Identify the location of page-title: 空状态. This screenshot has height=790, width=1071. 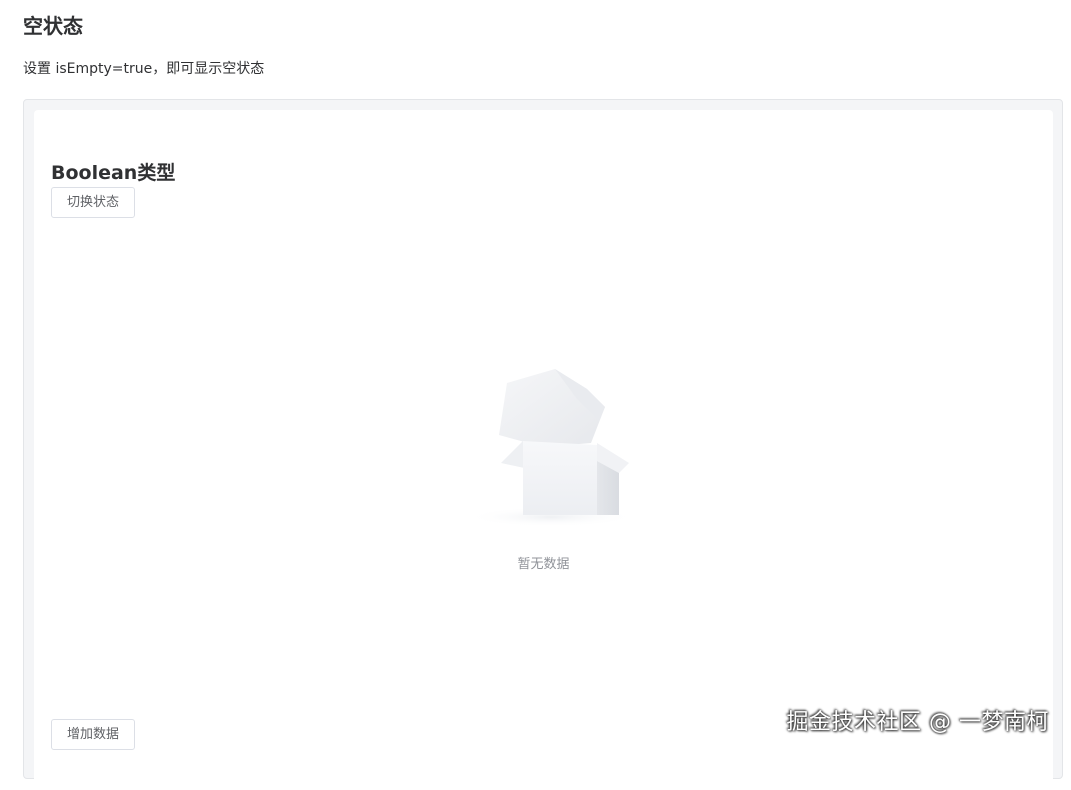
(53, 26).